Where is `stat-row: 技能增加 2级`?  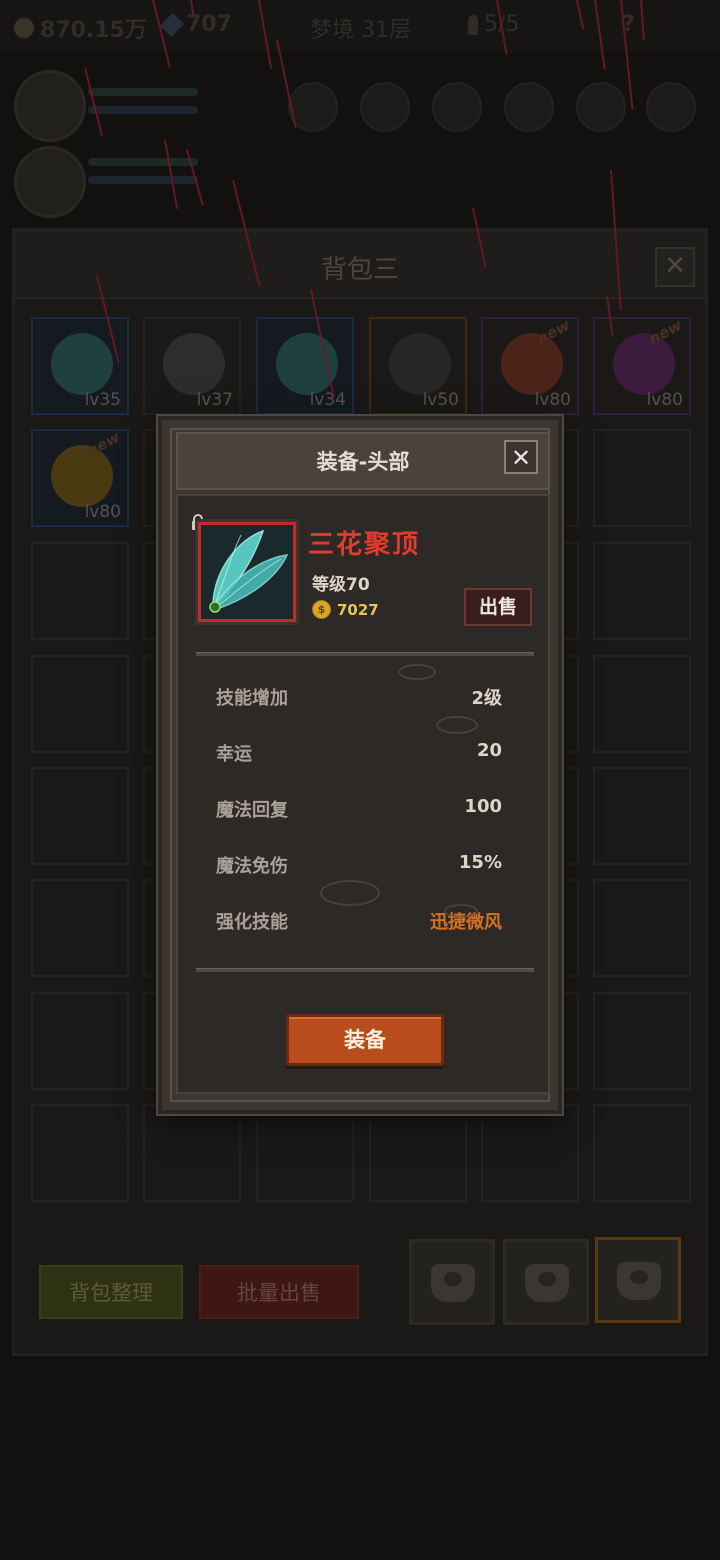 stat-row: 技能增加 2级 is located at coordinates (359, 699).